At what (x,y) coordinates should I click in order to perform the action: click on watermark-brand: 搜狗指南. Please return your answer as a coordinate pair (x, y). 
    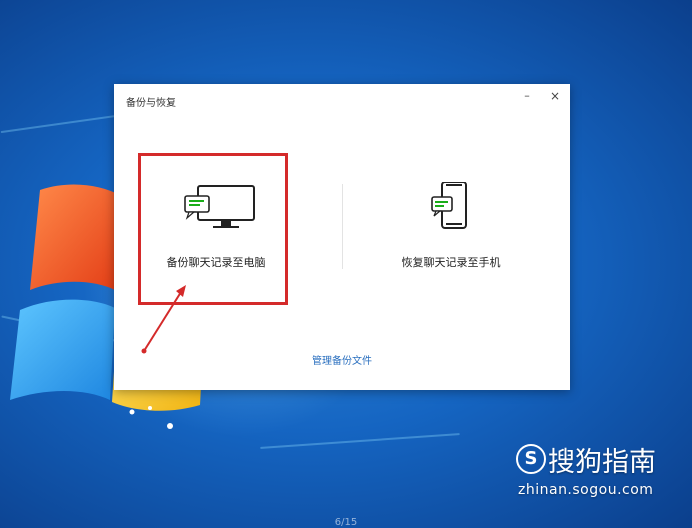
    Looking at the image, I should click on (602, 462).